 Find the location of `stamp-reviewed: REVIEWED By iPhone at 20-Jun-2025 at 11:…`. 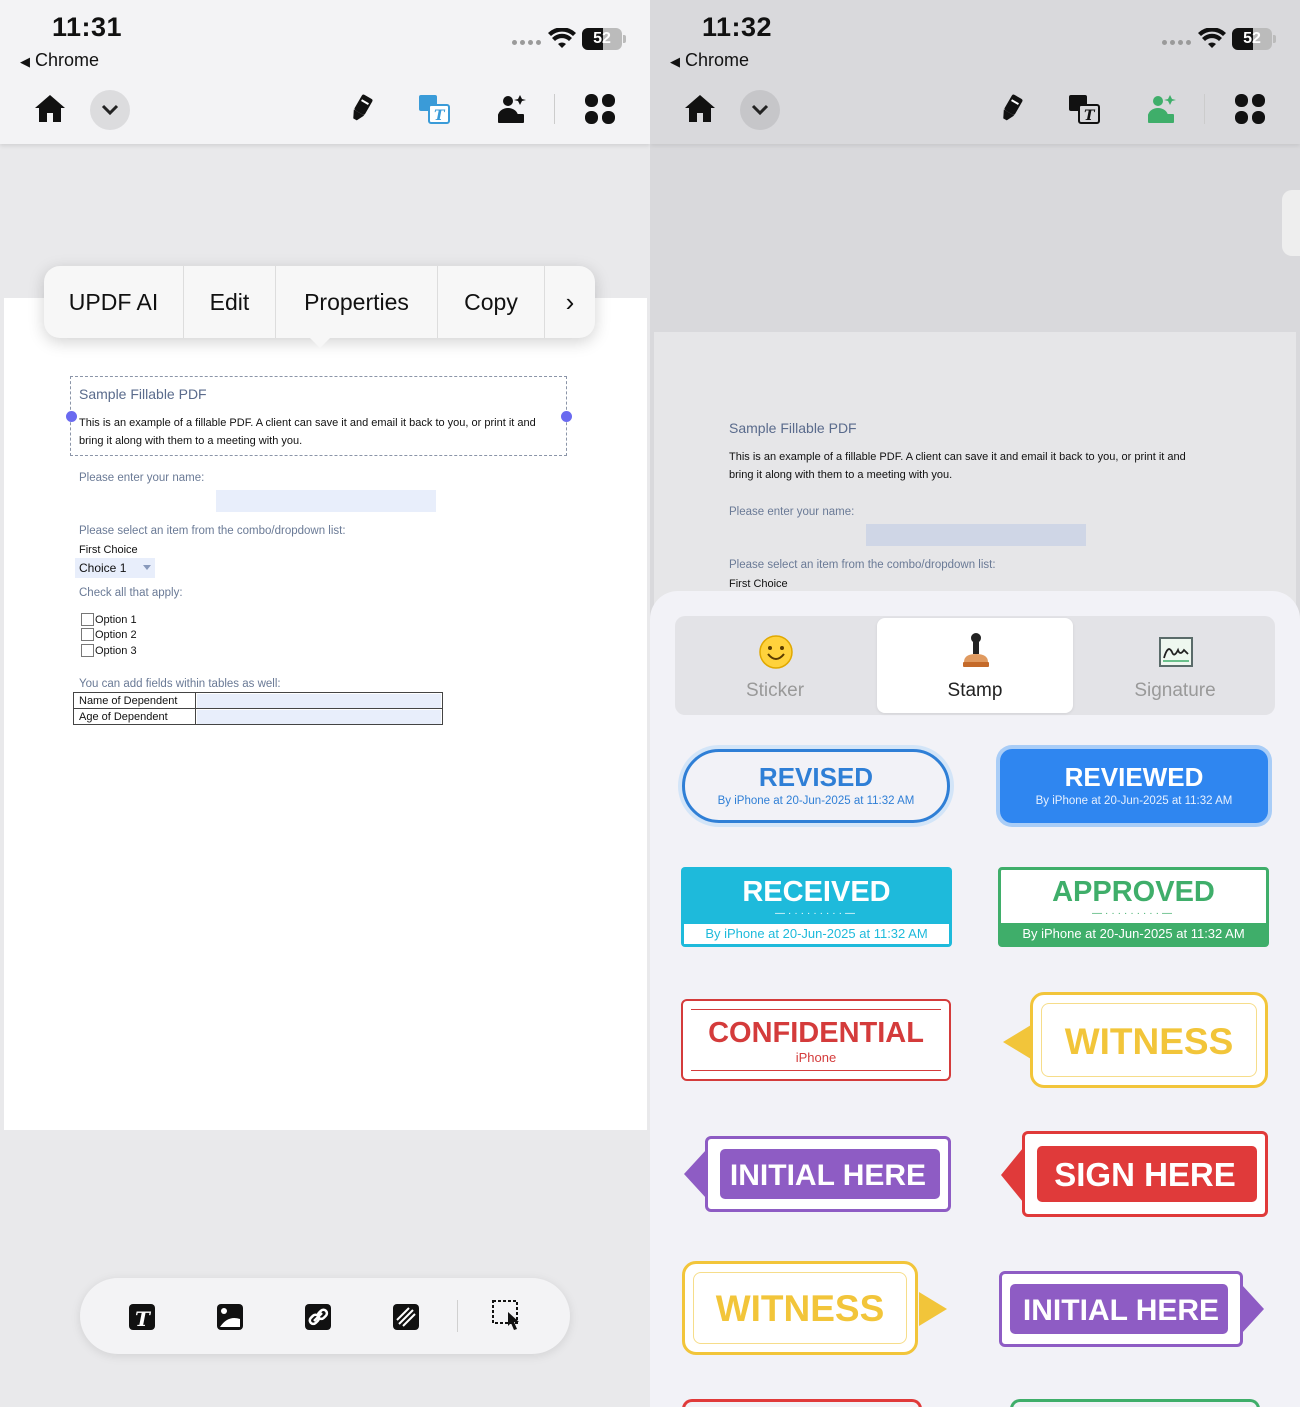

stamp-reviewed: REVIEWED By iPhone at 20-Jun-2025 at 11:… is located at coordinates (1134, 786).